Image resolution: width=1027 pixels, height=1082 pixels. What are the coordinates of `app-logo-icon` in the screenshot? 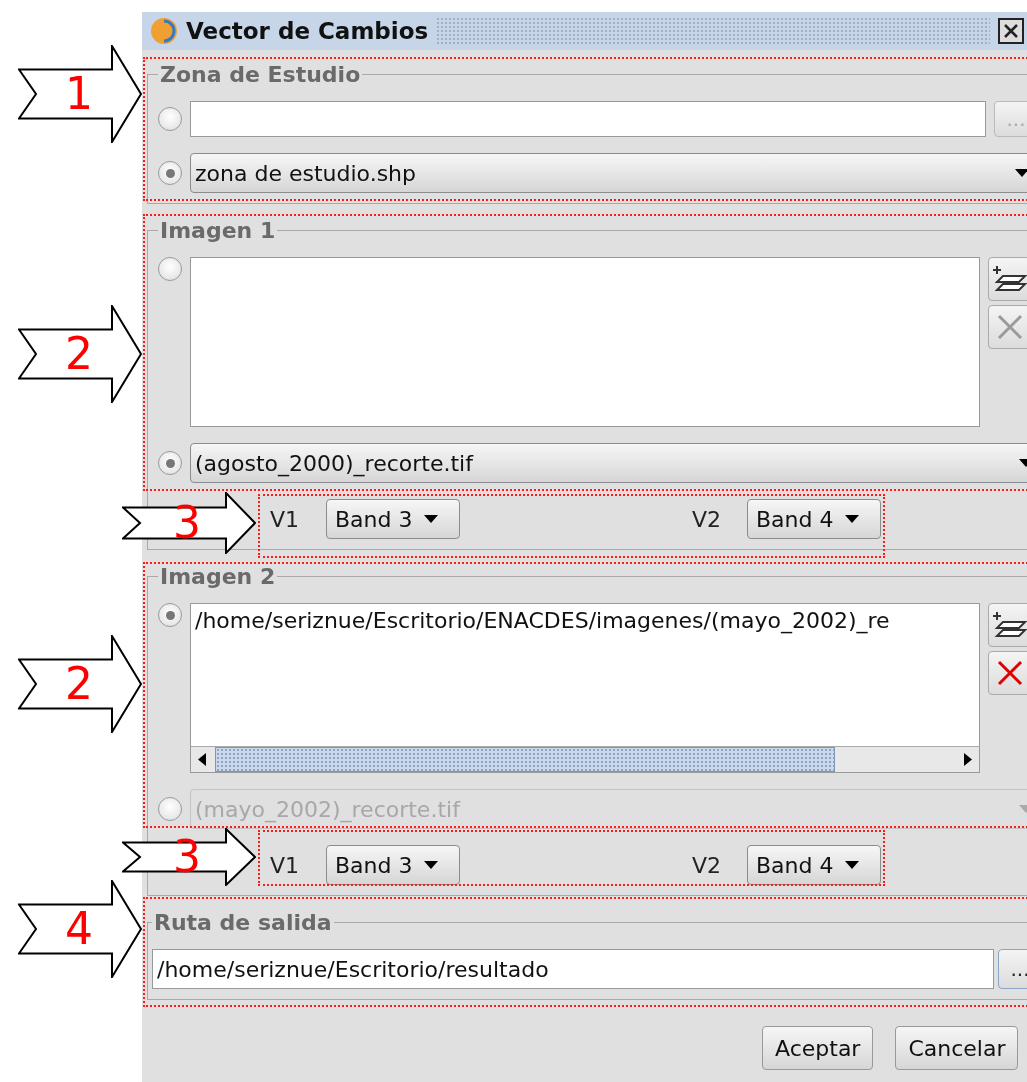 It's located at (164, 31).